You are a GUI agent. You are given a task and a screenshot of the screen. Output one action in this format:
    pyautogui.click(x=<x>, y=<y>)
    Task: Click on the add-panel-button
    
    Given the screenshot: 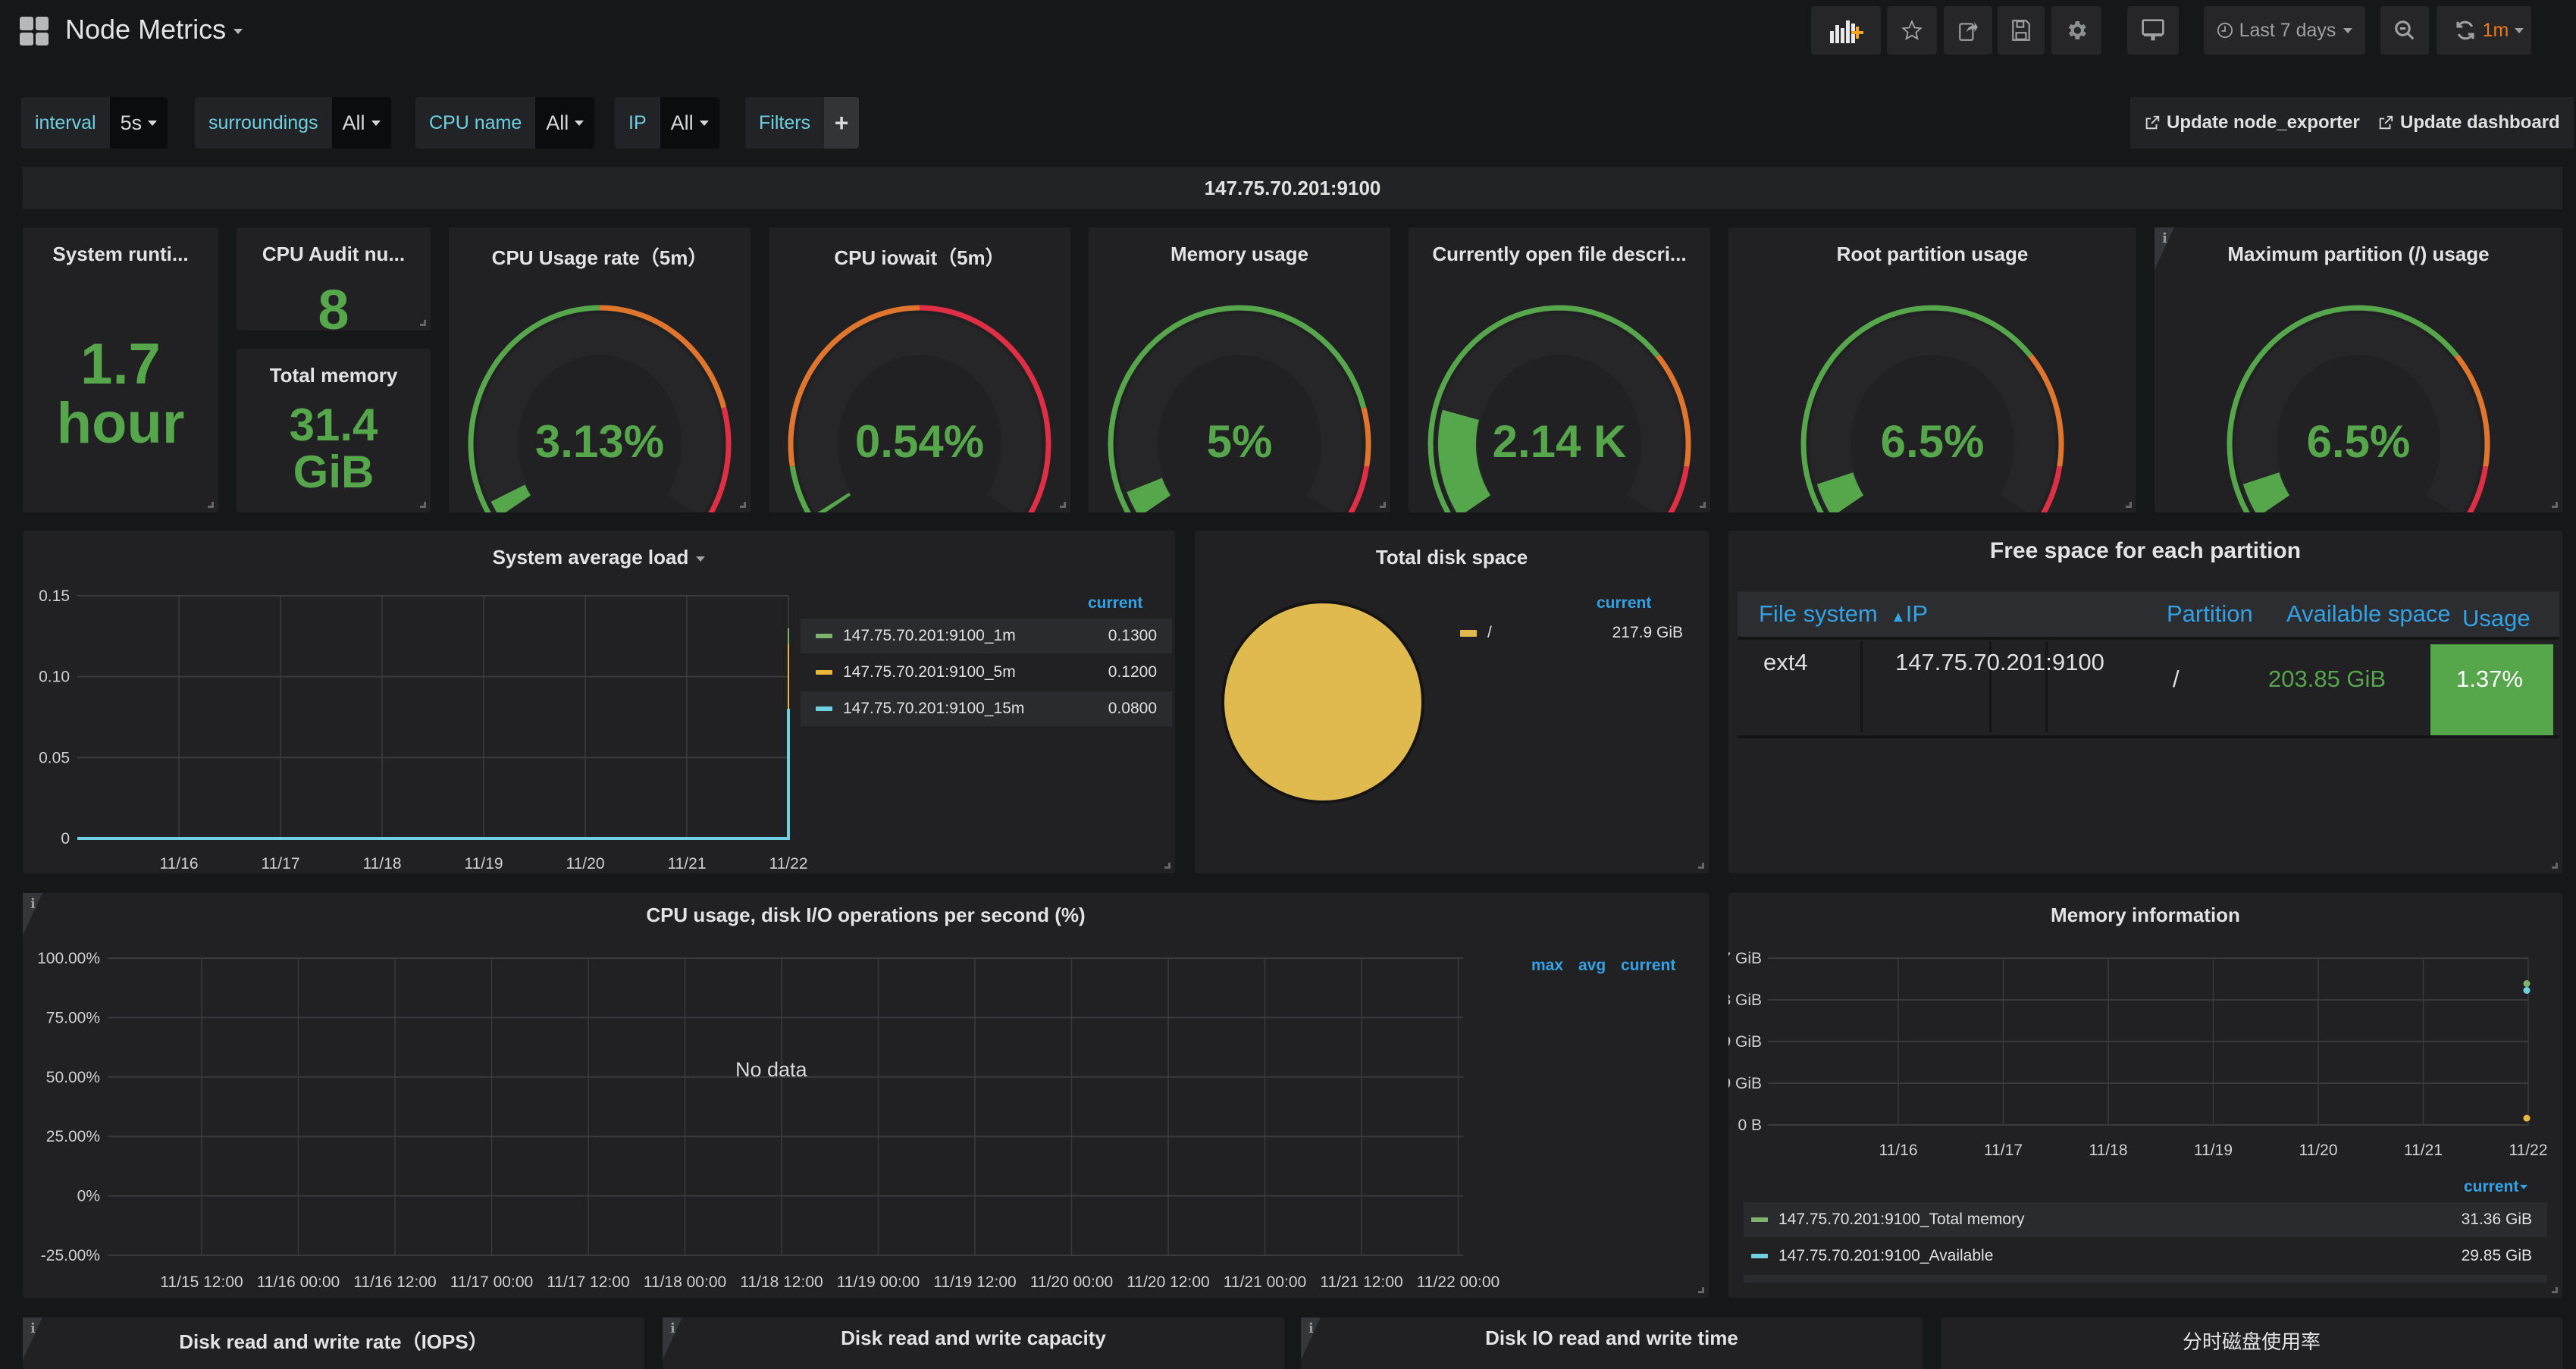 What is the action you would take?
    pyautogui.click(x=1846, y=30)
    